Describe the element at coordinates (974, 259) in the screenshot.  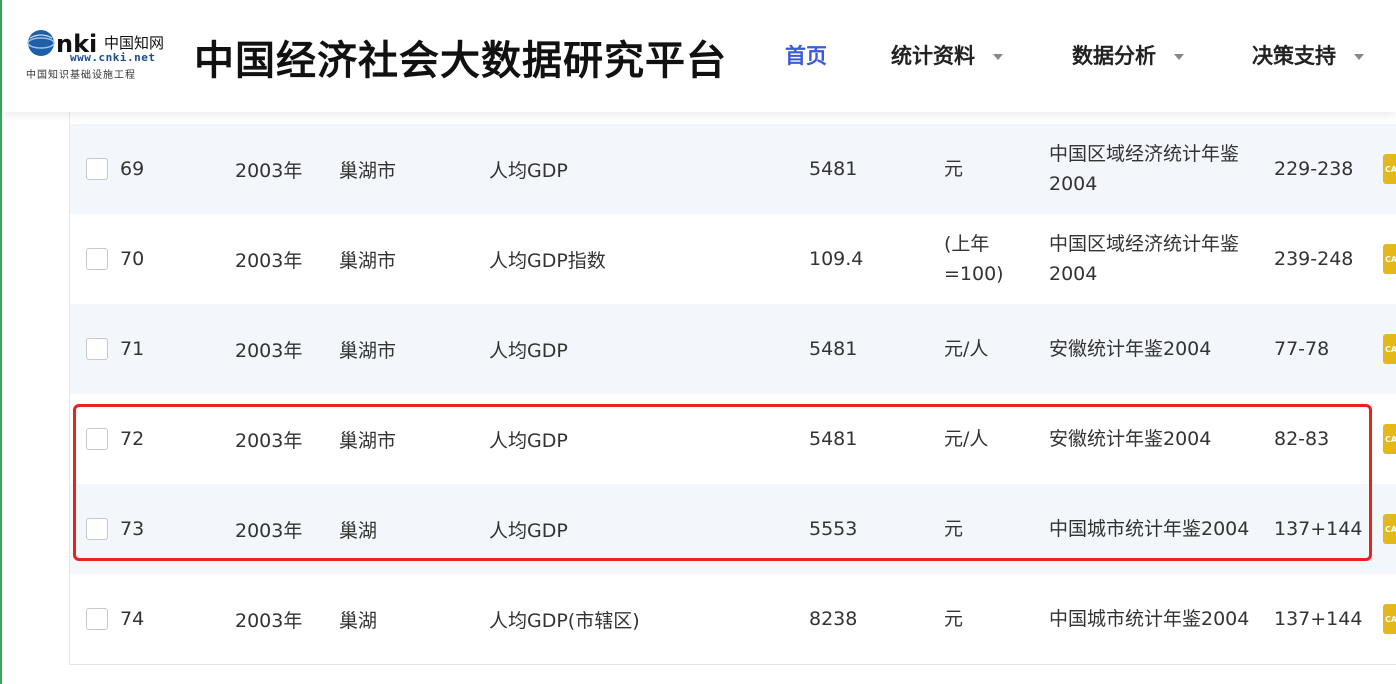
I see `row-unit: (上年=100)` at that location.